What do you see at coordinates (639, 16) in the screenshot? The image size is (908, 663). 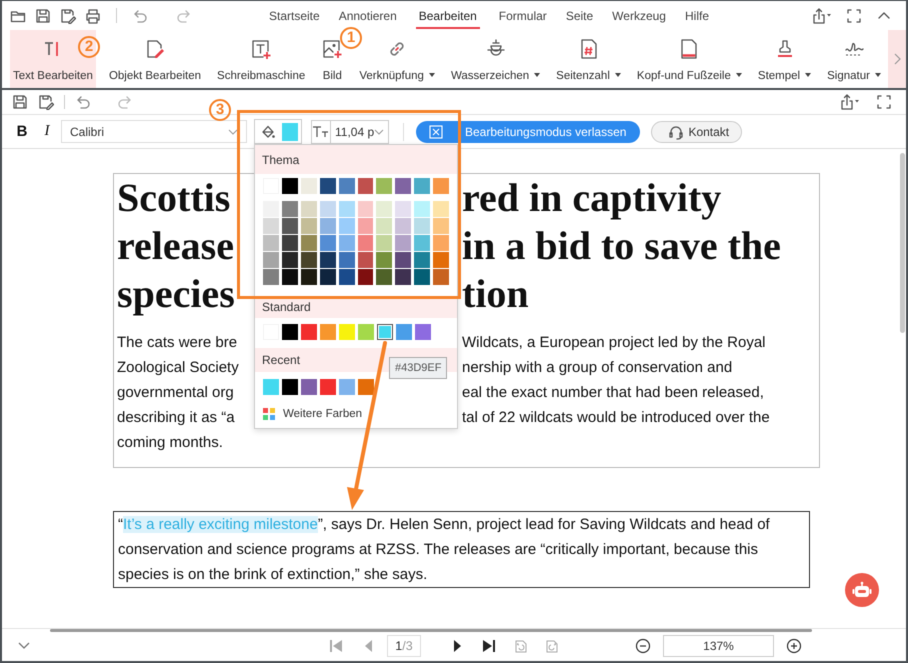 I see `menu-tab: Werkzeug` at bounding box center [639, 16].